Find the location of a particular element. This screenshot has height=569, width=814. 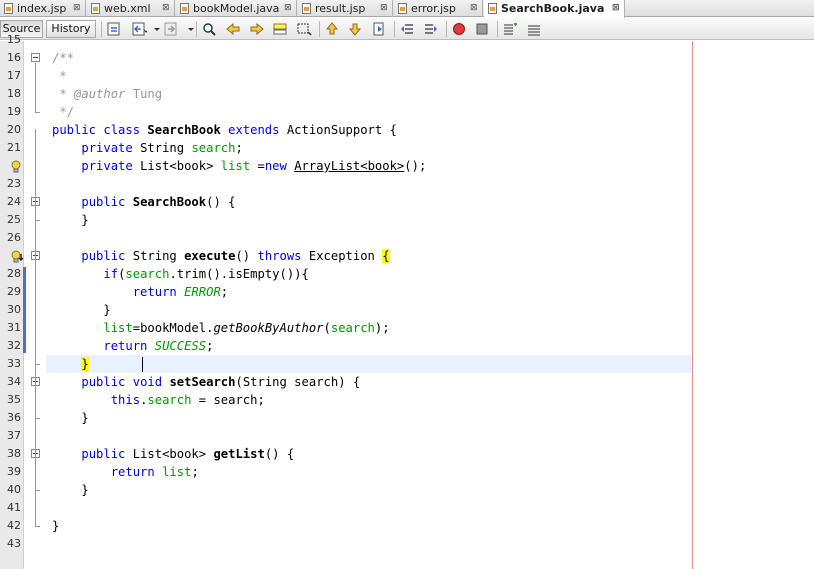

fold-collapse-icon is located at coordinates (35, 57).